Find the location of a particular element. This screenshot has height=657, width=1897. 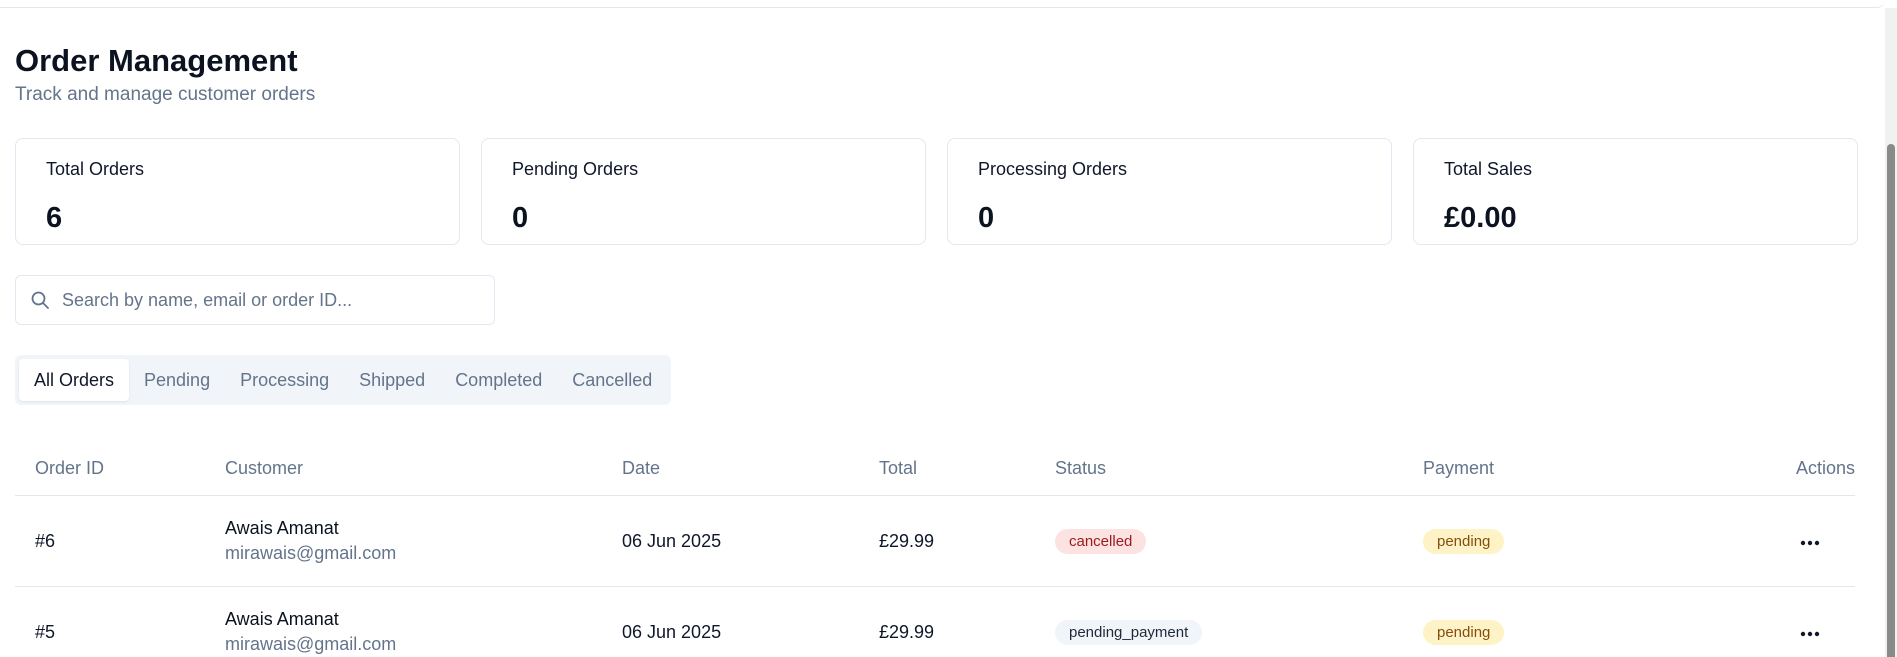

stat-card-pending-orders: Pending Orders 0 is located at coordinates (703, 191).